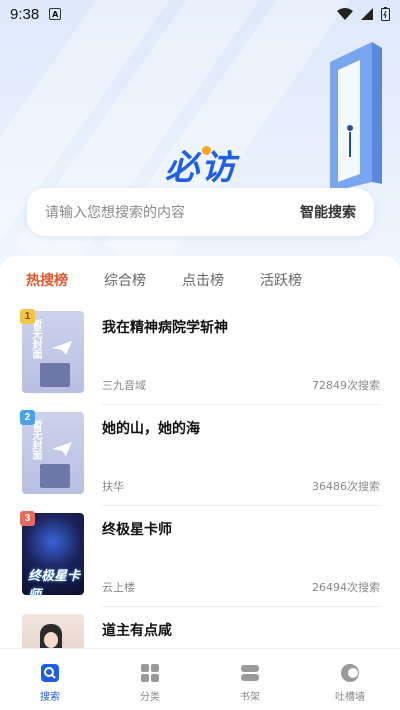 This screenshot has height=710, width=400. Describe the element at coordinates (124, 385) in the screenshot. I see `book-author: 三九音域` at that location.